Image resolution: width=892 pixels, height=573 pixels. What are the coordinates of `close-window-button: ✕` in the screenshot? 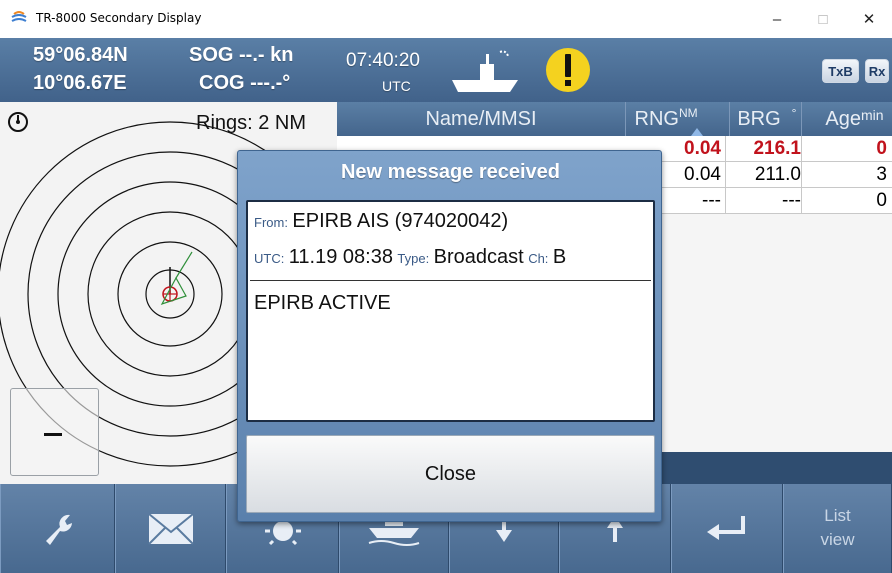 It's located at (869, 19).